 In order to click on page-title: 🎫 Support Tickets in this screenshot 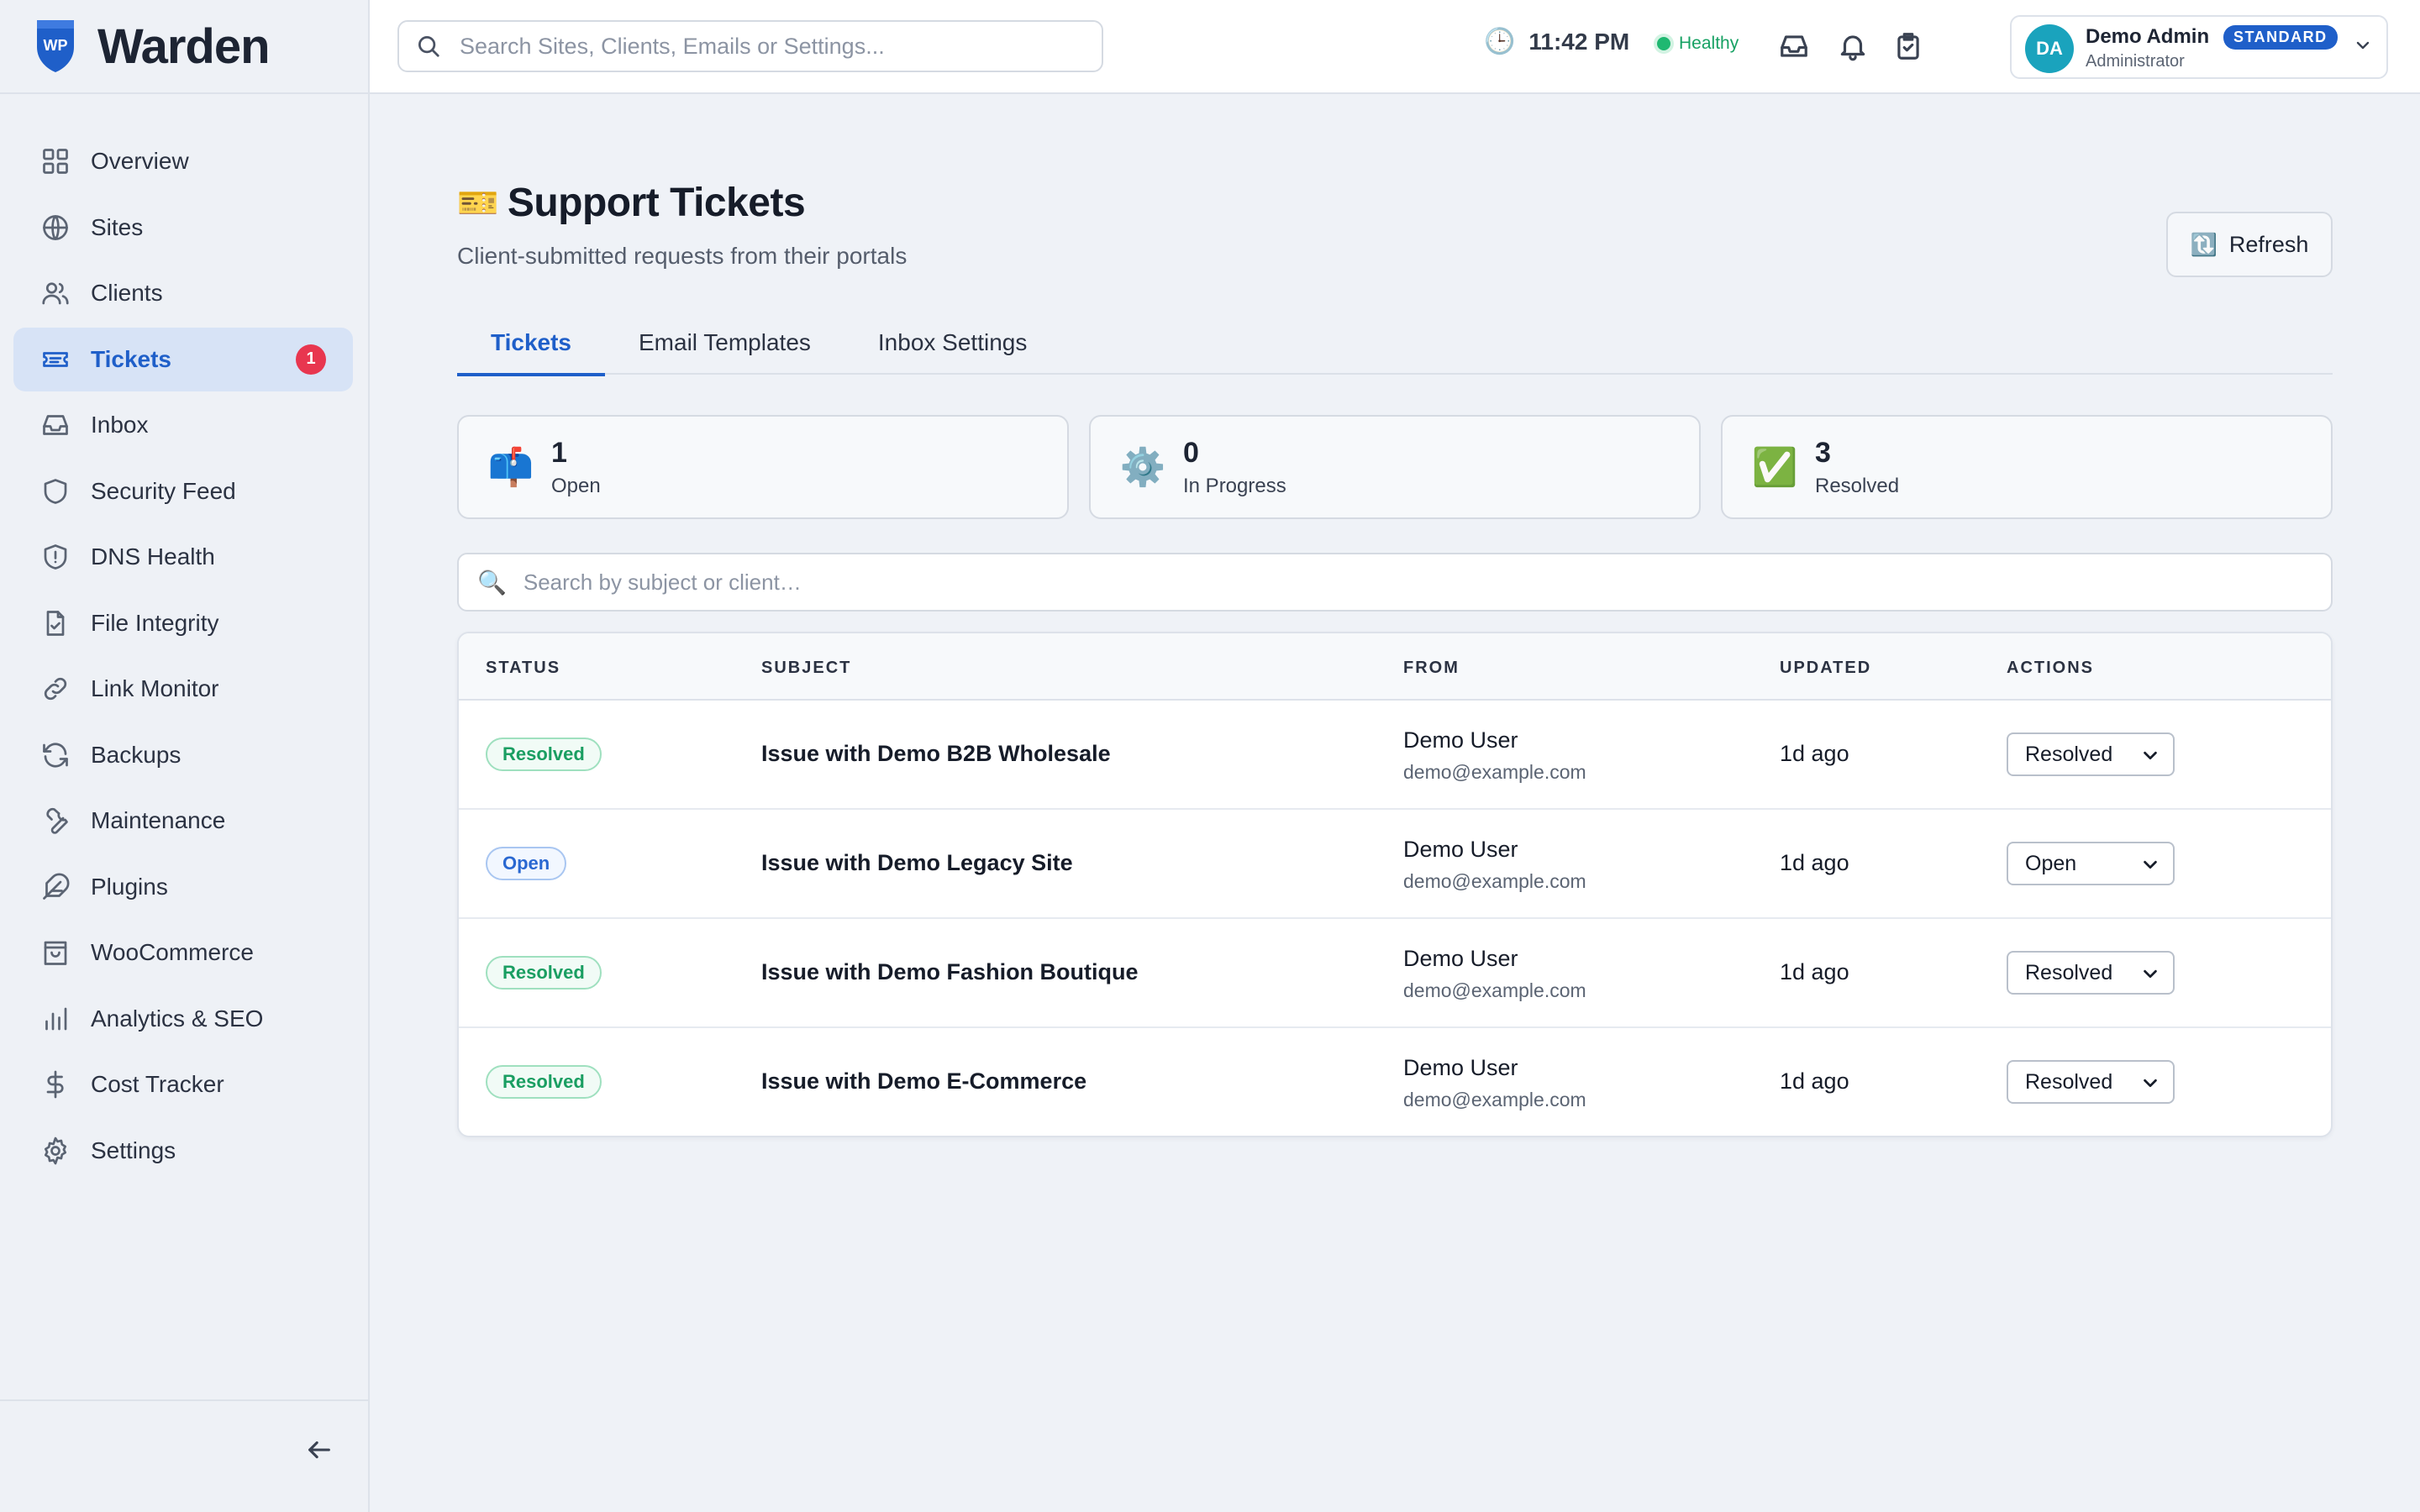, I will do `click(682, 203)`.